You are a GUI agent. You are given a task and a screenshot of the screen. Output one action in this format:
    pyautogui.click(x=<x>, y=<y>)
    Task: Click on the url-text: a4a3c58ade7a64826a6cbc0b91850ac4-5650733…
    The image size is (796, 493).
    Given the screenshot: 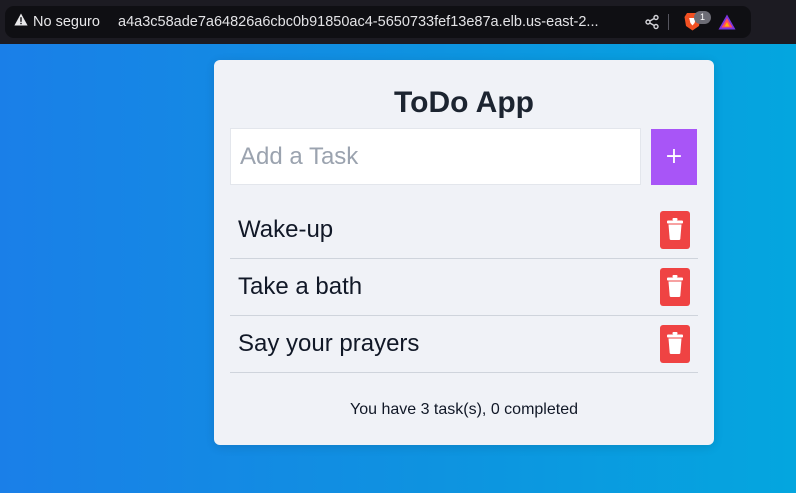 What is the action you would take?
    pyautogui.click(x=378, y=22)
    